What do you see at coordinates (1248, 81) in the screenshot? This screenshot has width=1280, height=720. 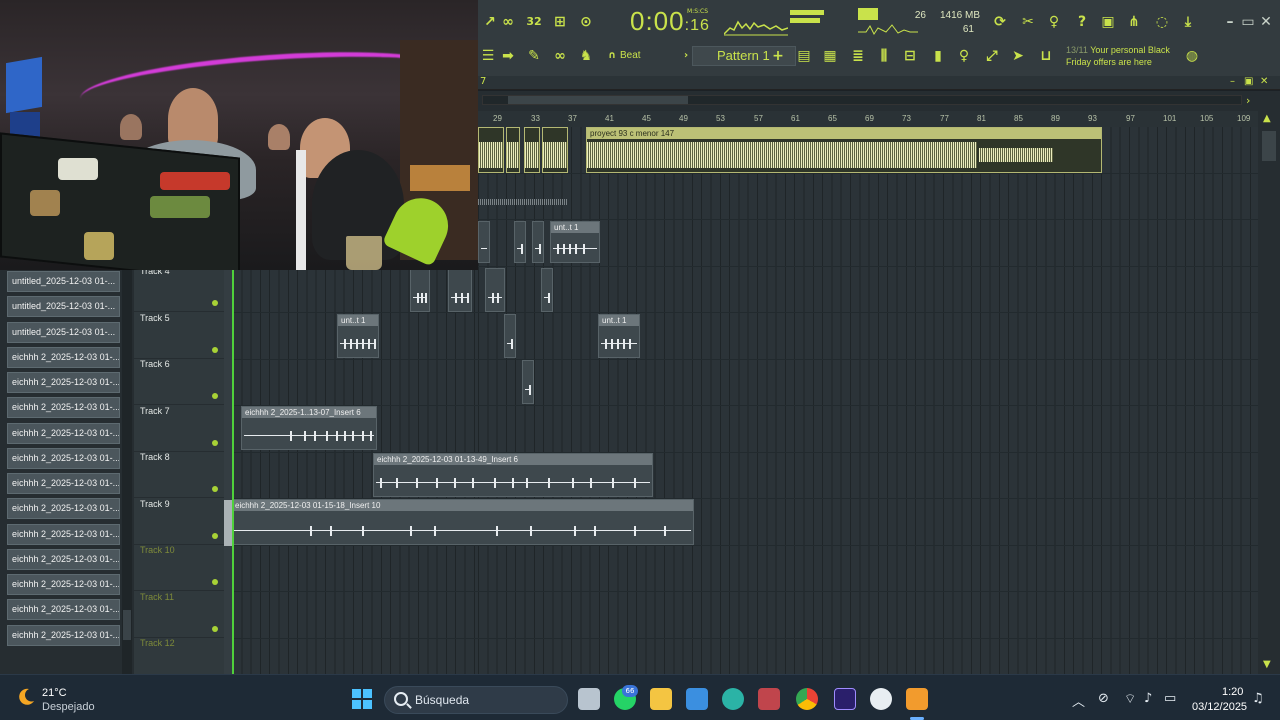 I see `playlist-restore-icon: ▣` at bounding box center [1248, 81].